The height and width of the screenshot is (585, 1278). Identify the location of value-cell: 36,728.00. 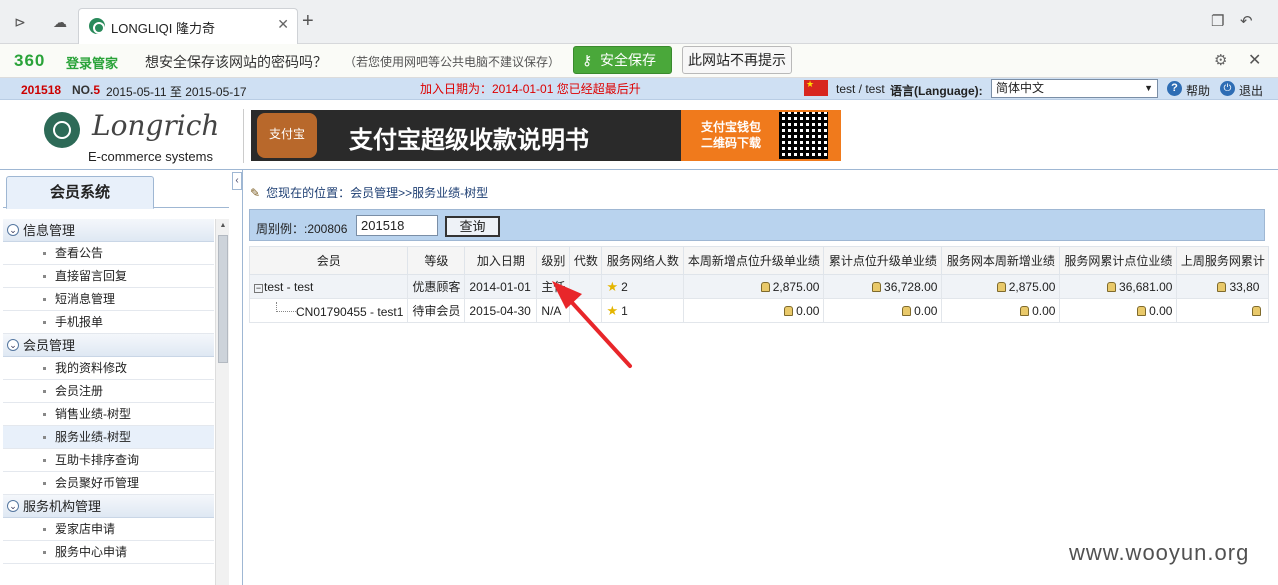
(883, 286).